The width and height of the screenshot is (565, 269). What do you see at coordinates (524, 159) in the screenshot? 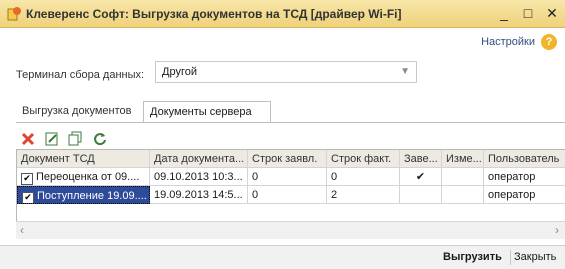
I see `column-header: Пользователь` at bounding box center [524, 159].